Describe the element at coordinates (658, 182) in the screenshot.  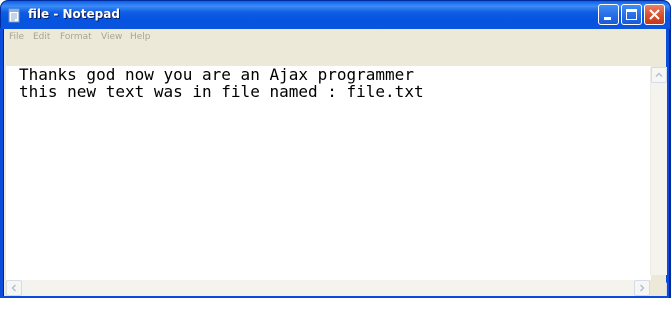
I see `vertical-scrollbar` at that location.